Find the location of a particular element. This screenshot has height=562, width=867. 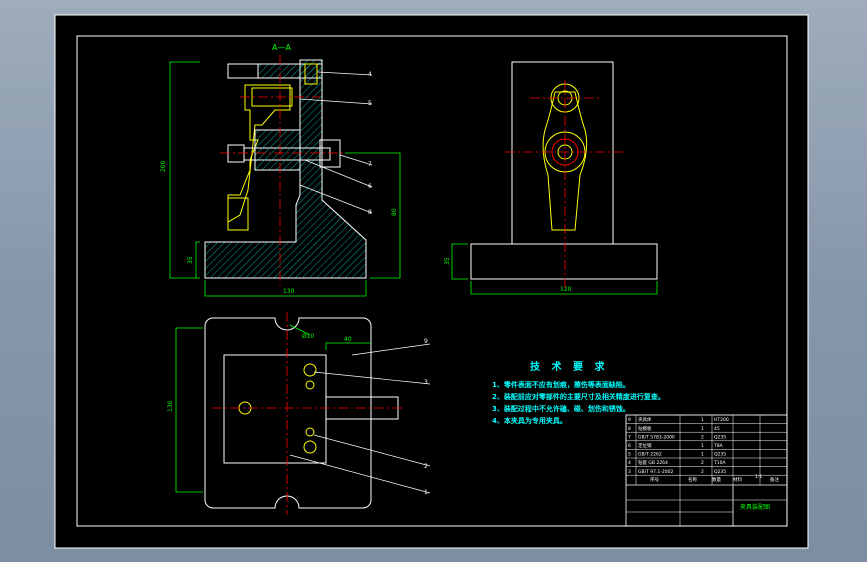

balloon-4: 4 is located at coordinates (370, 74).